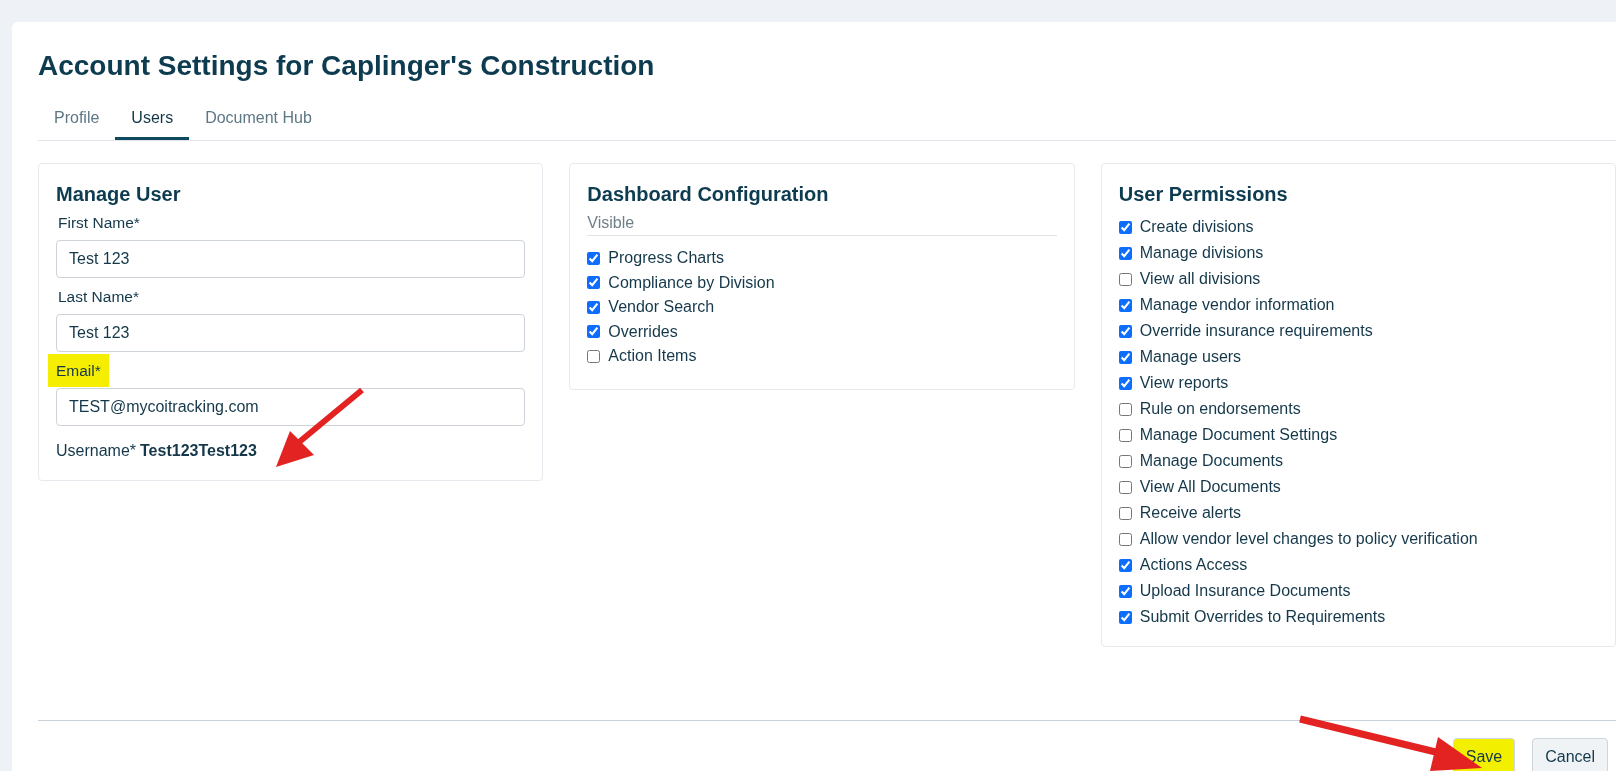 The width and height of the screenshot is (1616, 771). Describe the element at coordinates (1570, 754) in the screenshot. I see `cancel-button: Cancel` at that location.